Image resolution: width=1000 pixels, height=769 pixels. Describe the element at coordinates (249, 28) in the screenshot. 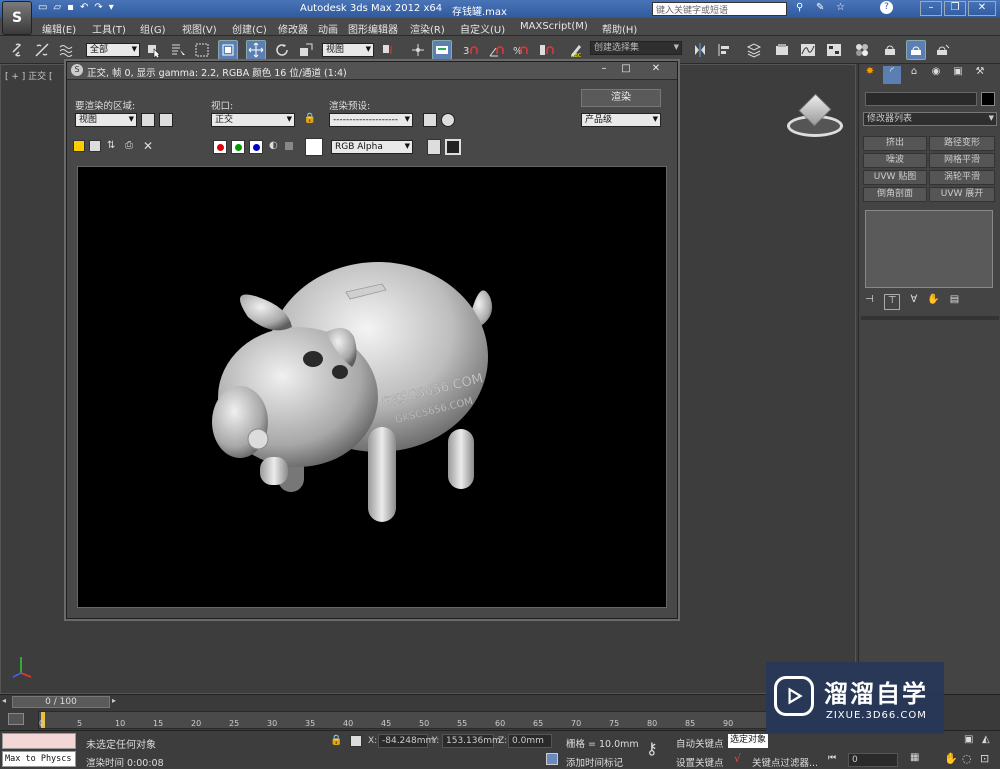

I see `menu-create: 创建(C)` at that location.